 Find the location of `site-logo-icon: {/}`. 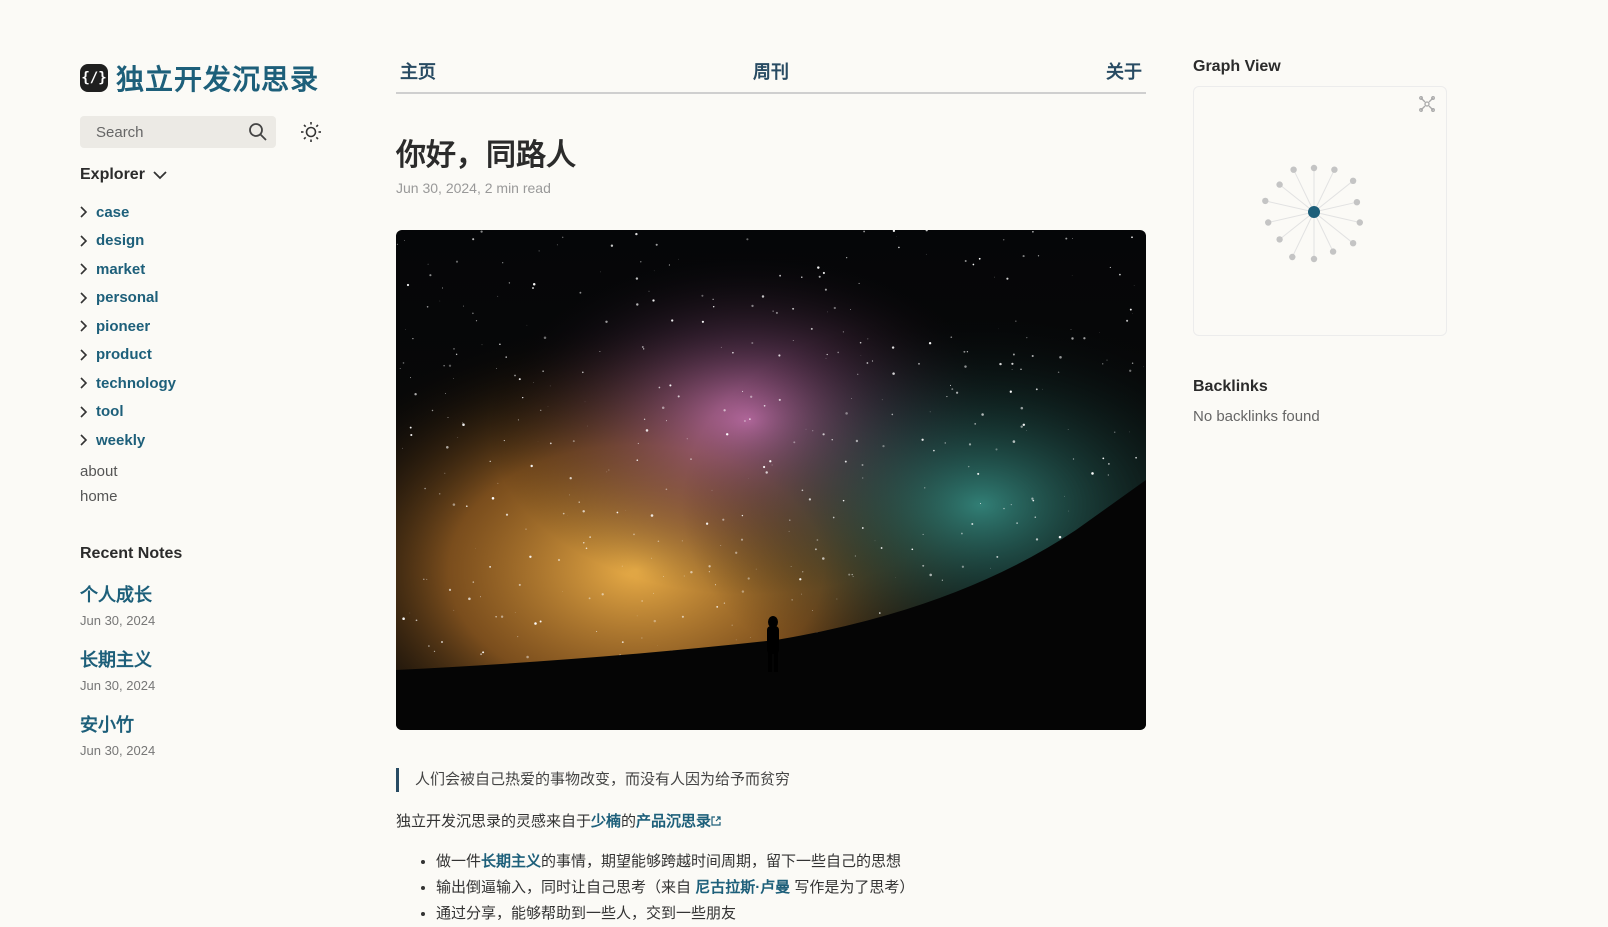

site-logo-icon: {/} is located at coordinates (94, 78).